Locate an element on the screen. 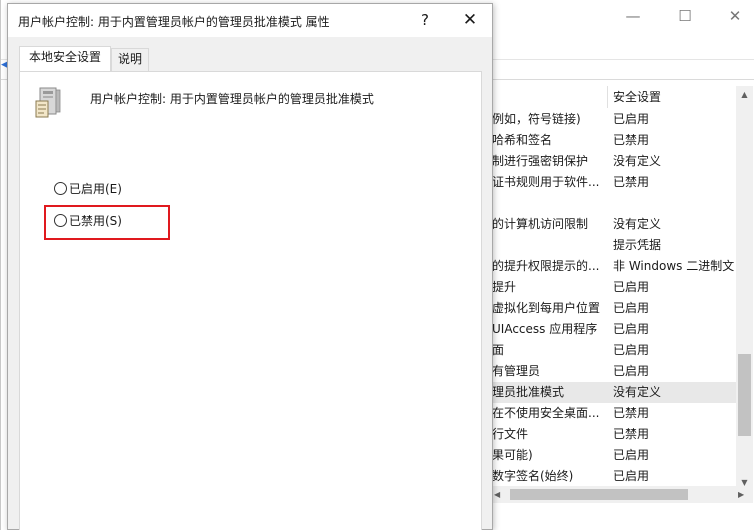 The height and width of the screenshot is (530, 754). tab-strip: 本地安全设置 说明 is located at coordinates (251, 58).